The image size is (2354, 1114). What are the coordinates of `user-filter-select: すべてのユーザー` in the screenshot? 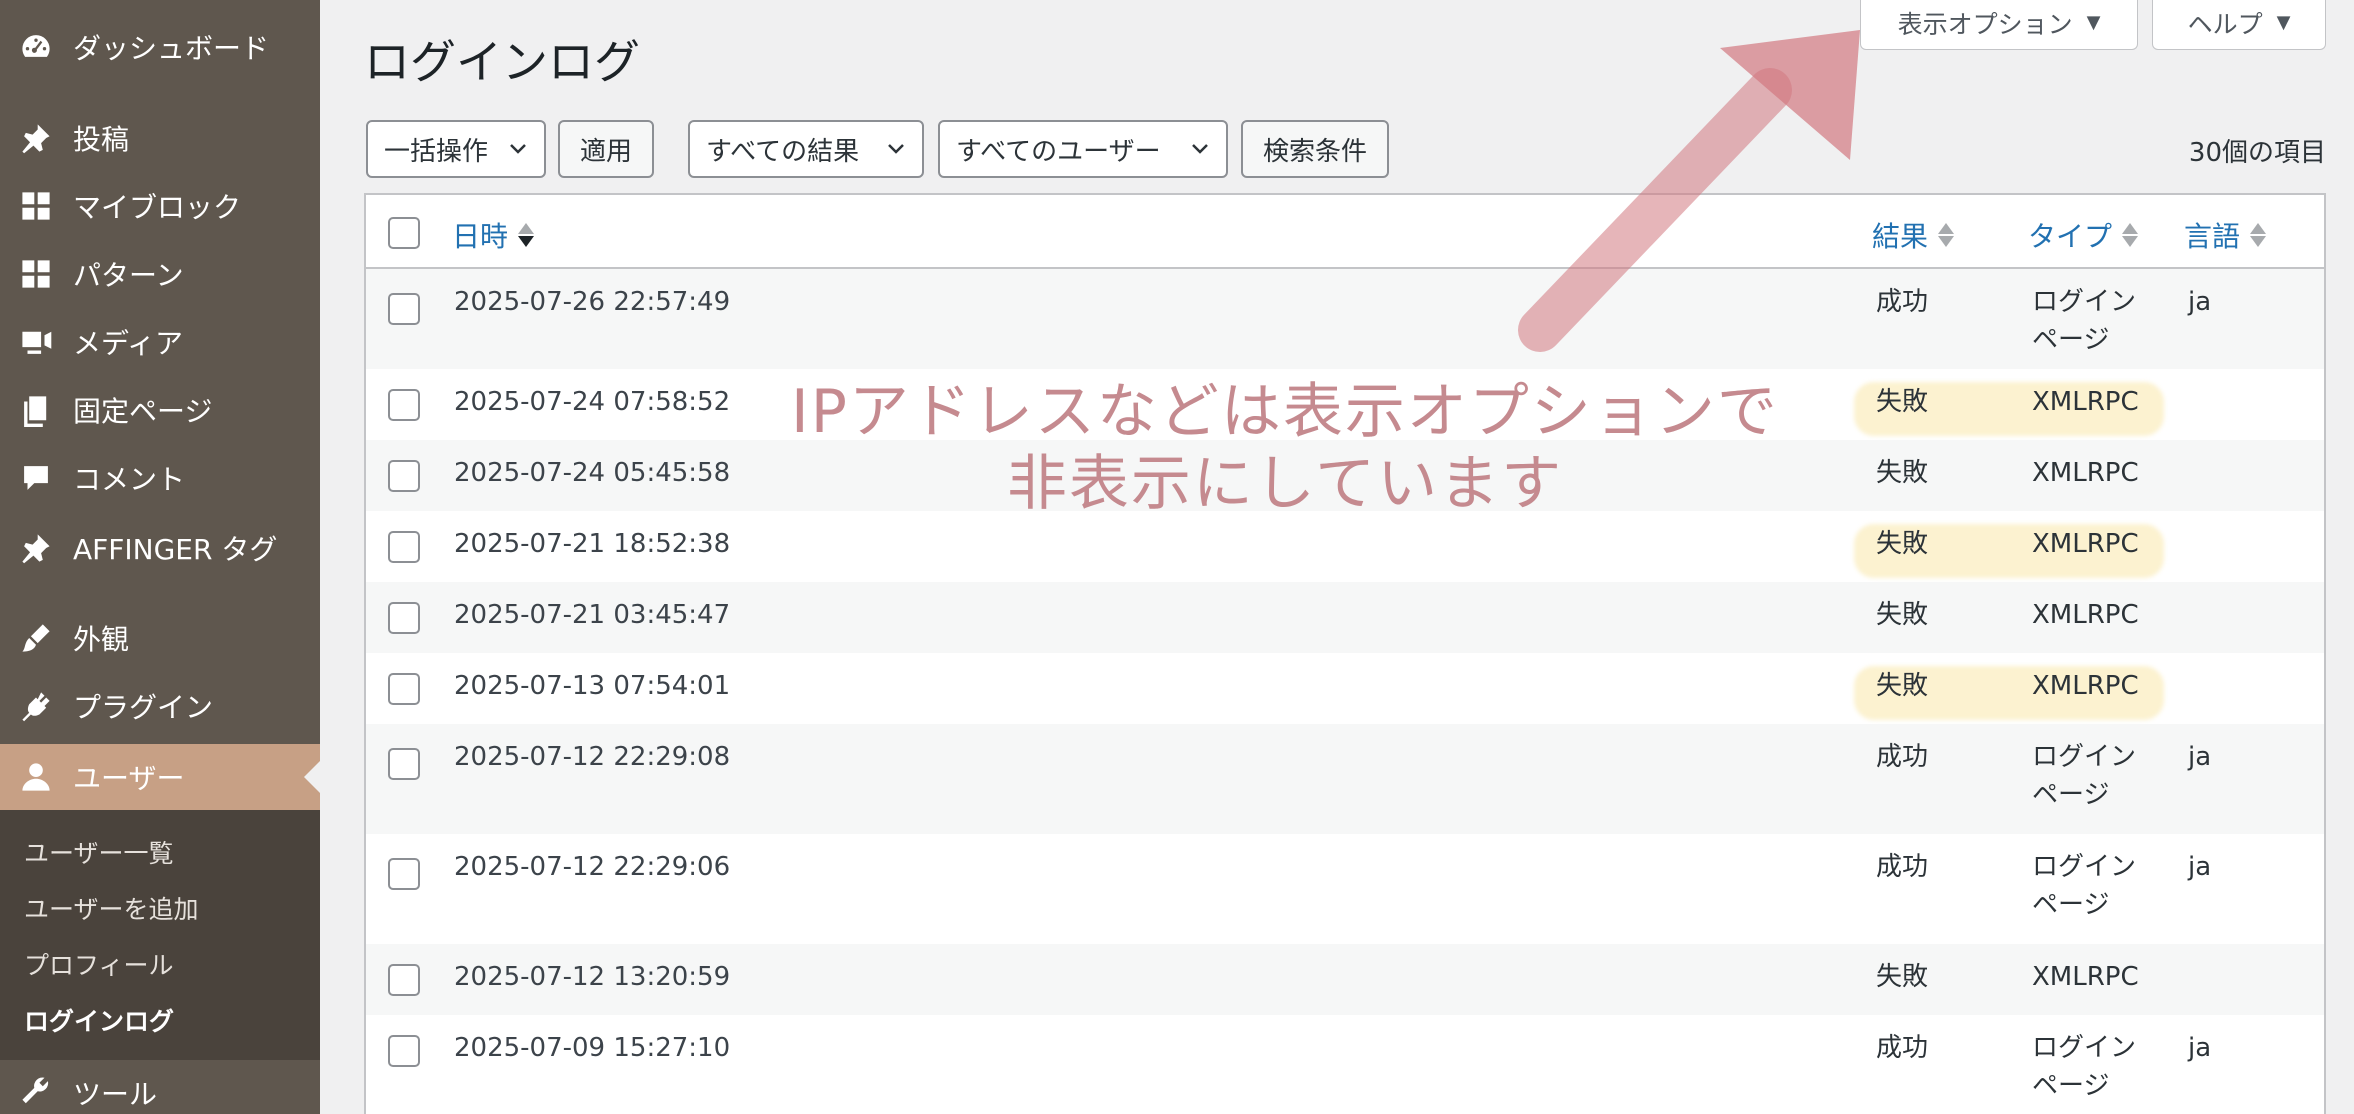 It's located at (1083, 149).